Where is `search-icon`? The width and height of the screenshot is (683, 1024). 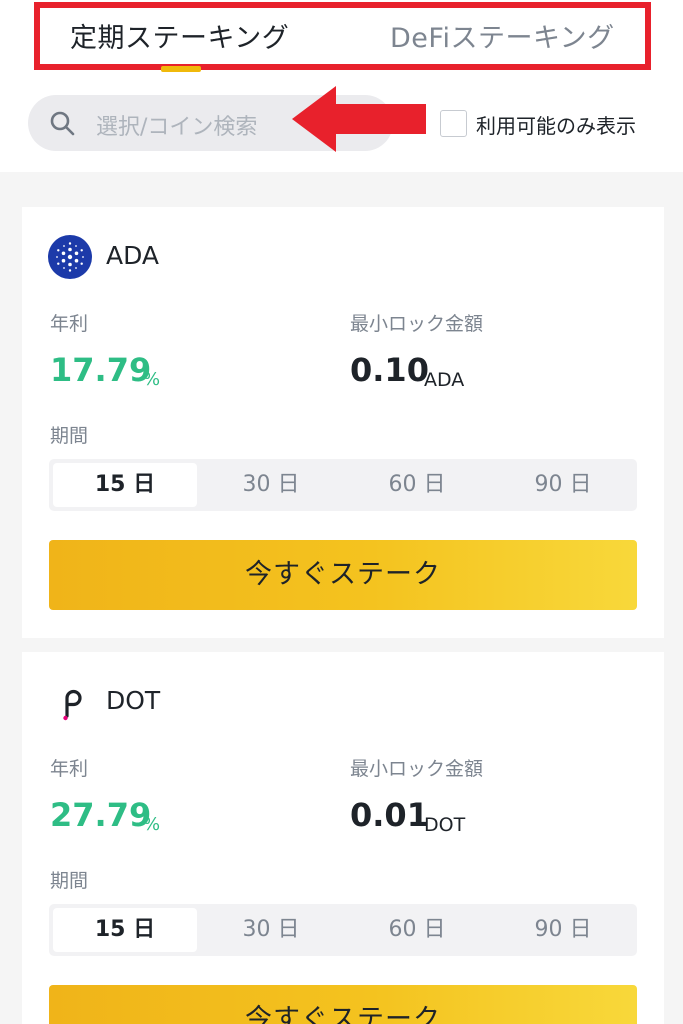
search-icon is located at coordinates (62, 123).